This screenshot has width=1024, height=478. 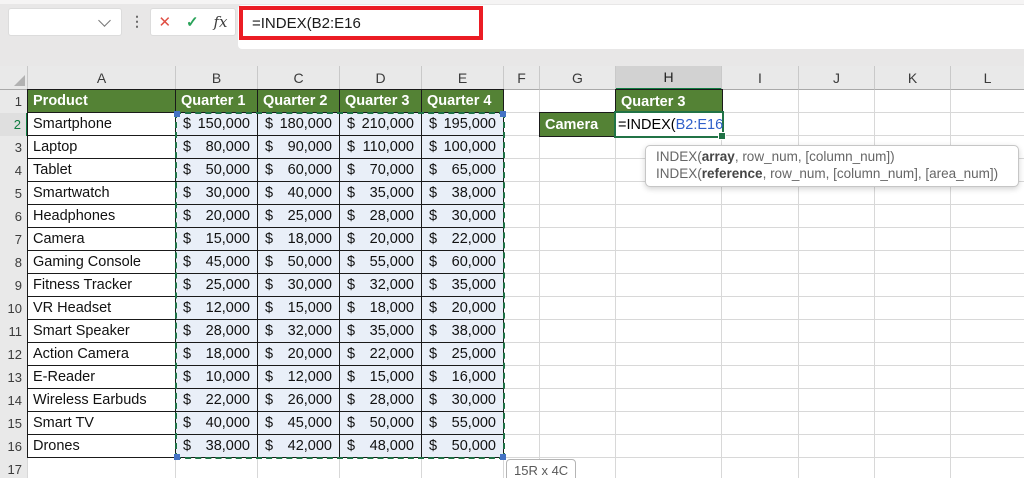 What do you see at coordinates (14, 147) in the screenshot?
I see `row-header-3: 3` at bounding box center [14, 147].